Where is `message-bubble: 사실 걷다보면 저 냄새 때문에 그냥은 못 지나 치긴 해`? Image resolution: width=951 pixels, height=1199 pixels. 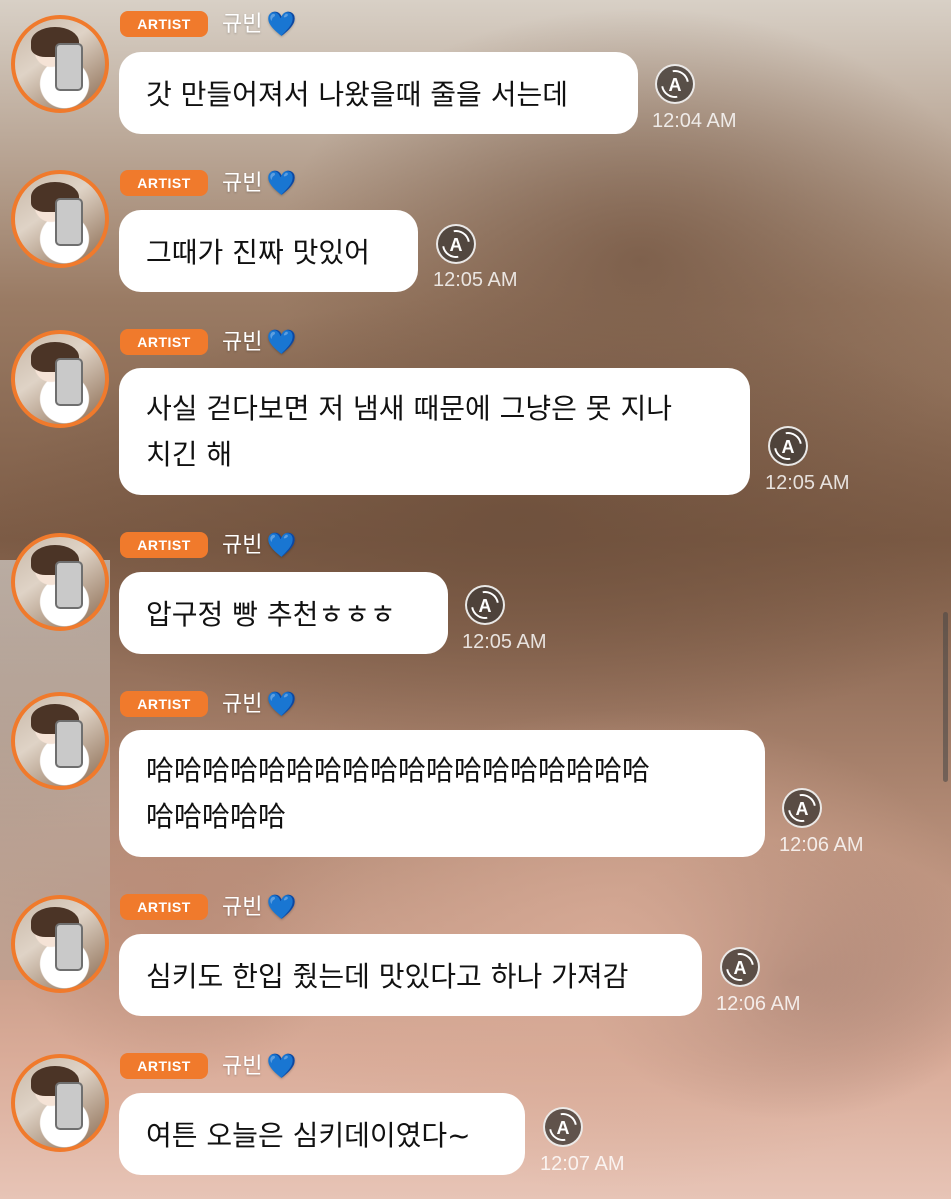
message-bubble: 사실 걷다보면 저 냄새 때문에 그냥은 못 지나 치긴 해 is located at coordinates (434, 431).